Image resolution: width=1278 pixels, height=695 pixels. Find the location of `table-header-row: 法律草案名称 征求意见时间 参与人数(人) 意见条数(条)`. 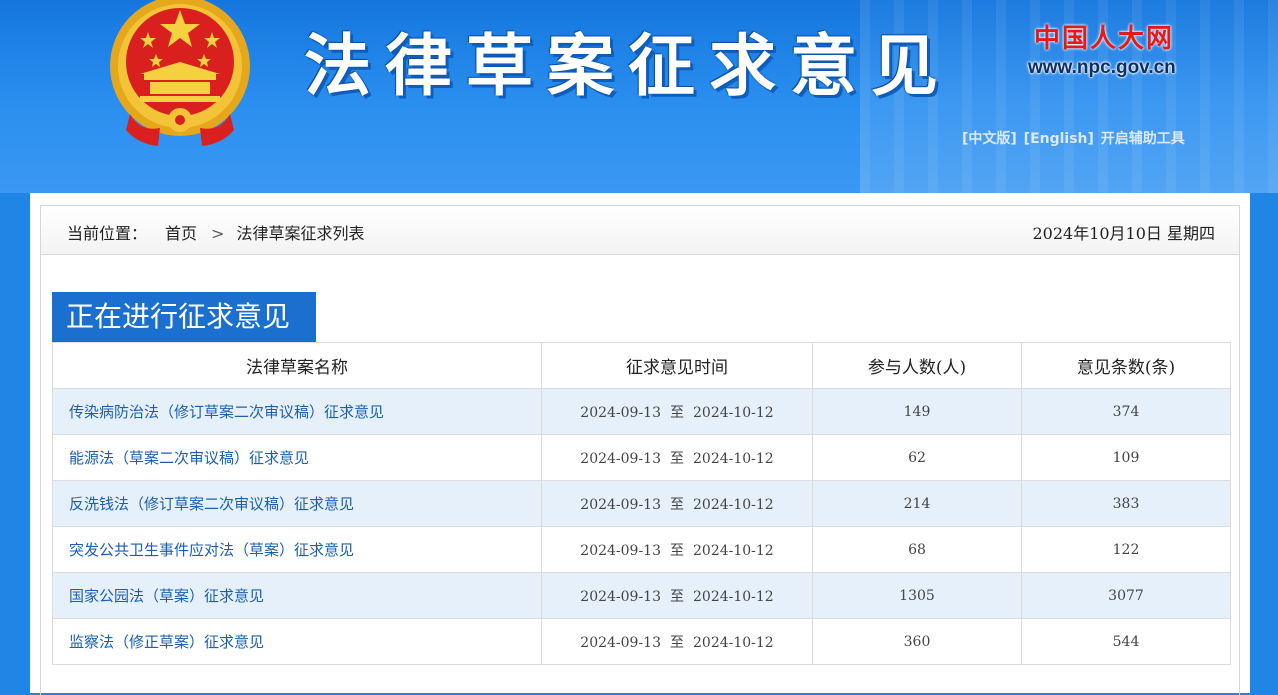

table-header-row: 法律草案名称 征求意见时间 参与人数(人) 意见条数(条) is located at coordinates (641, 365).